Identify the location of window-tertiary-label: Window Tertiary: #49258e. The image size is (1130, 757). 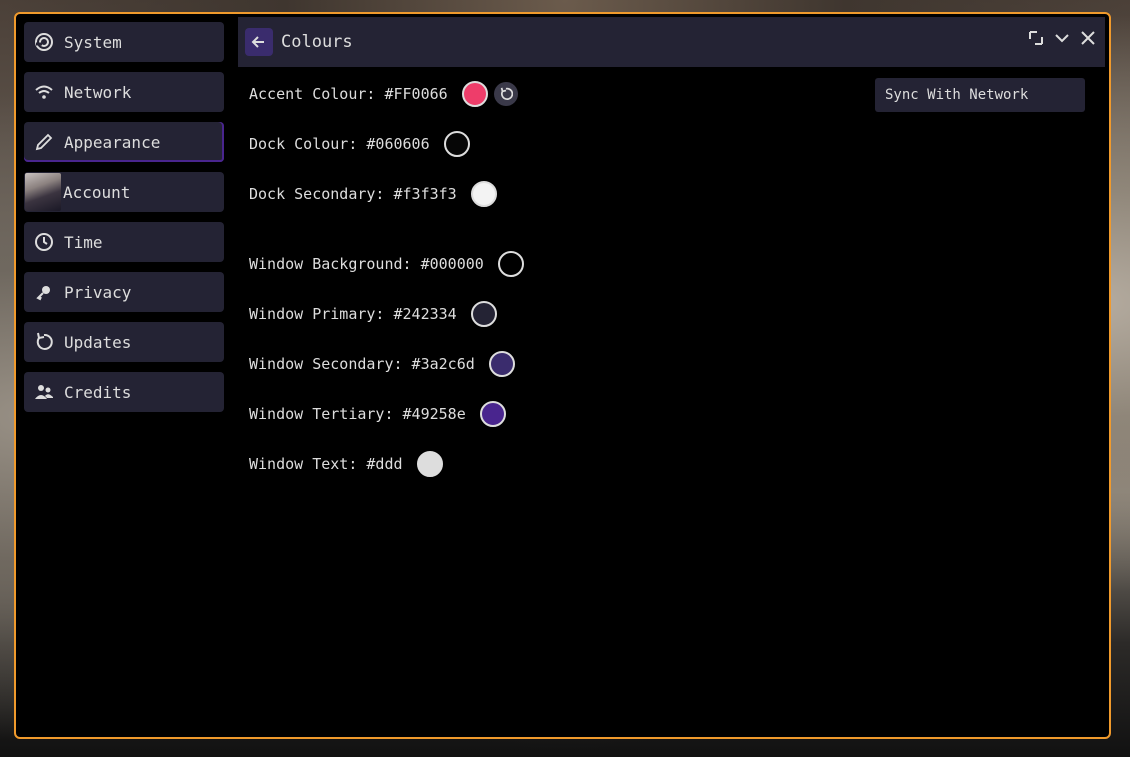
(357, 414).